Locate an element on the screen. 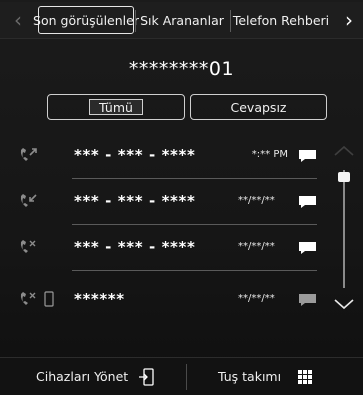 This screenshot has width=363, height=395. manage-devices-label: Cihazları Yönet is located at coordinates (82, 376).